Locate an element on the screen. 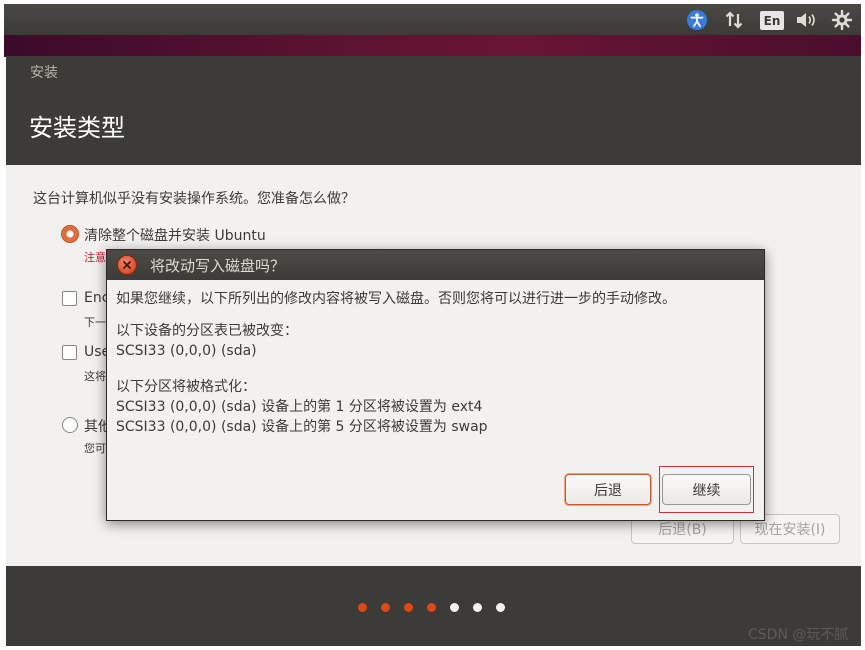  system-gear-icon is located at coordinates (842, 19).